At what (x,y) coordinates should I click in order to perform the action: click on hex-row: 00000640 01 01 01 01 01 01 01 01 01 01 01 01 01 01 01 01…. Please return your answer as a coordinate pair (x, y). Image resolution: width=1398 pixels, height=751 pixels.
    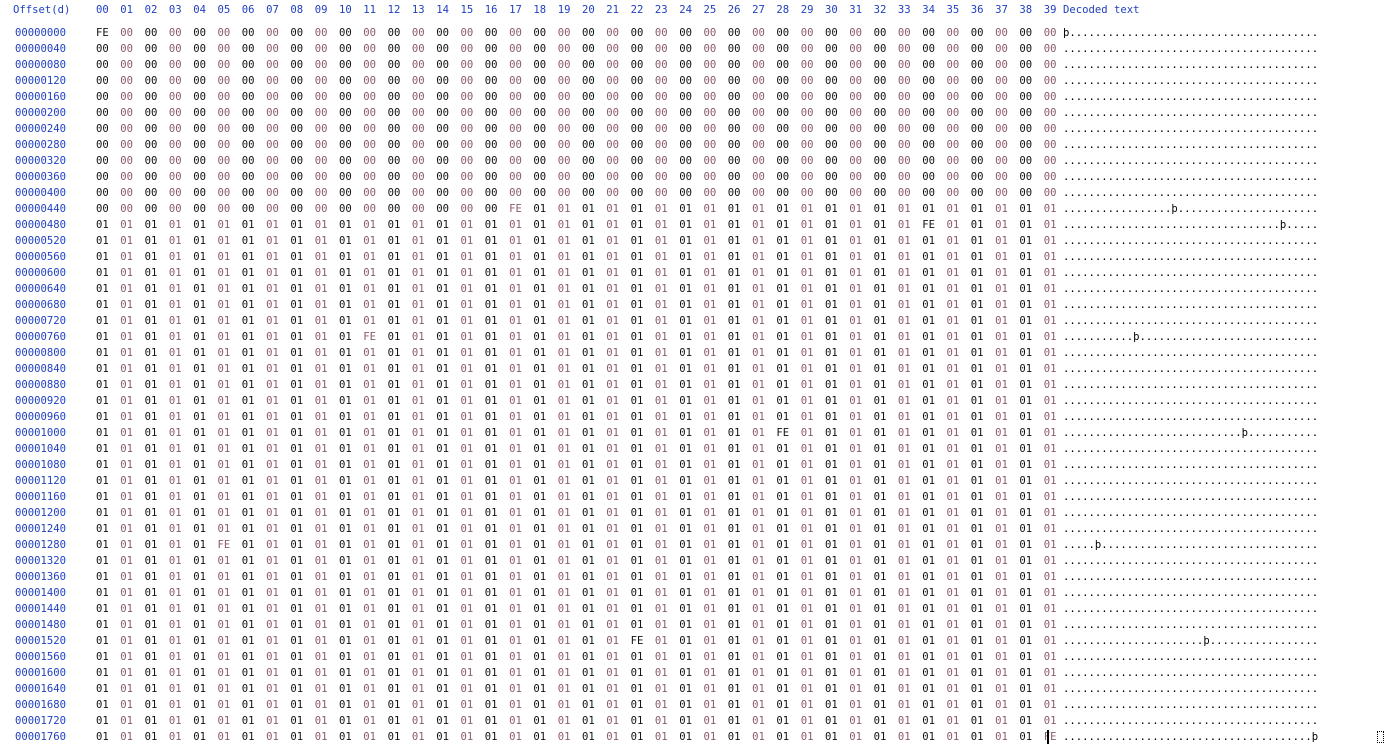
    Looking at the image, I should click on (699, 289).